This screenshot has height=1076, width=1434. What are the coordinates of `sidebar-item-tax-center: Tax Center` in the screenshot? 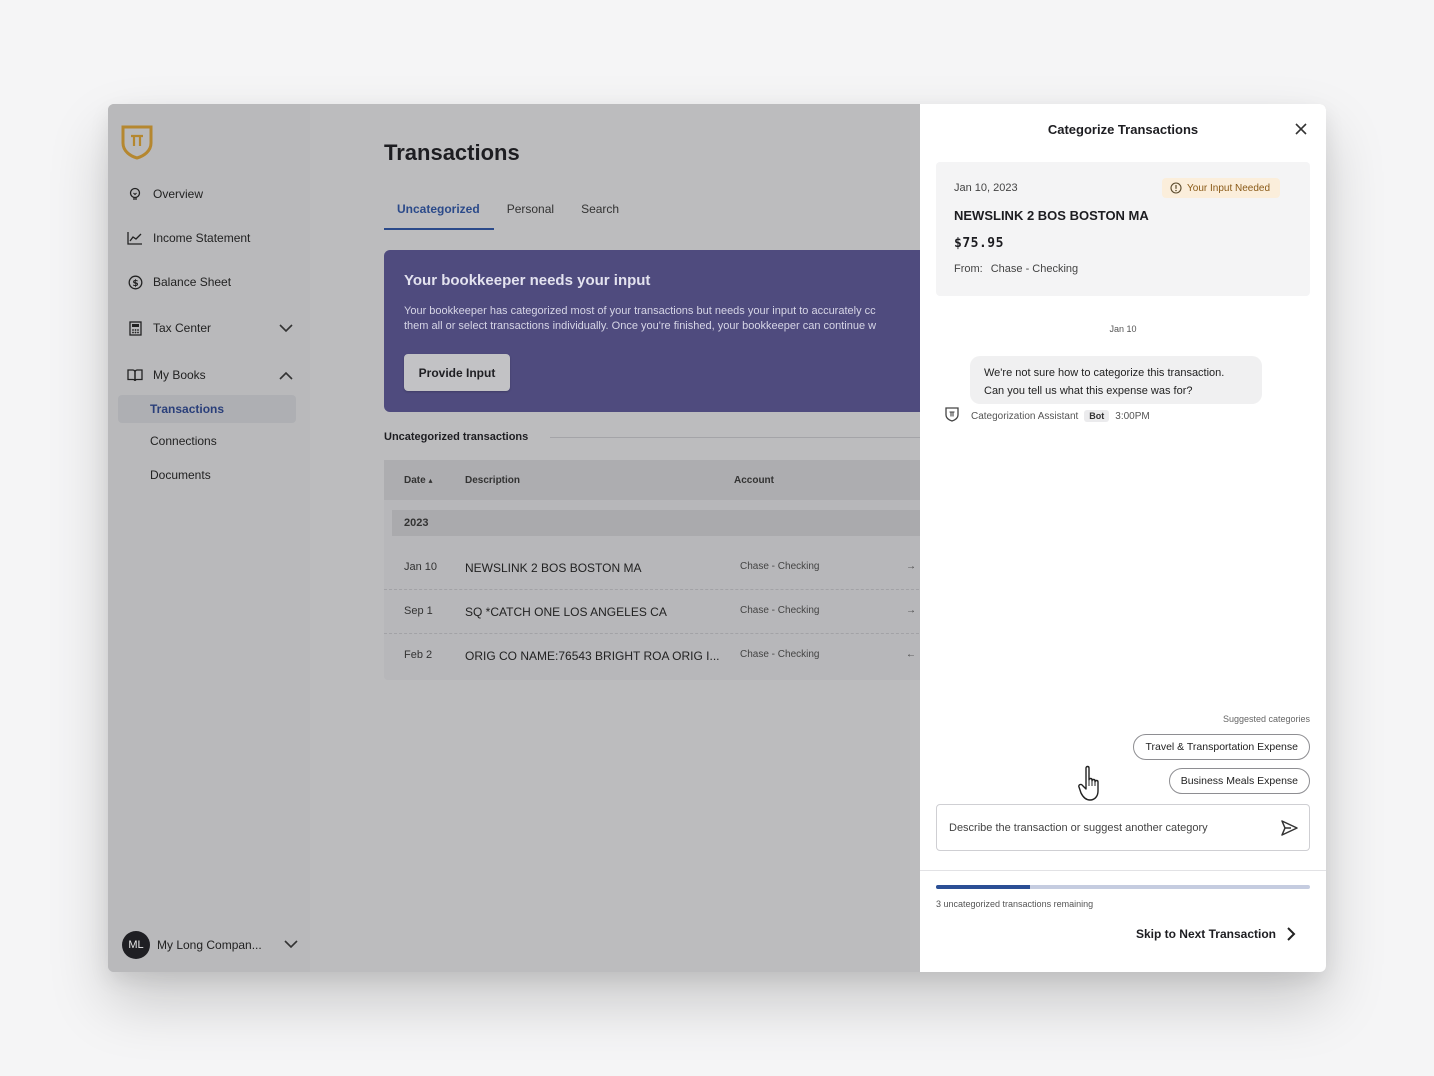 It's located at (207, 328).